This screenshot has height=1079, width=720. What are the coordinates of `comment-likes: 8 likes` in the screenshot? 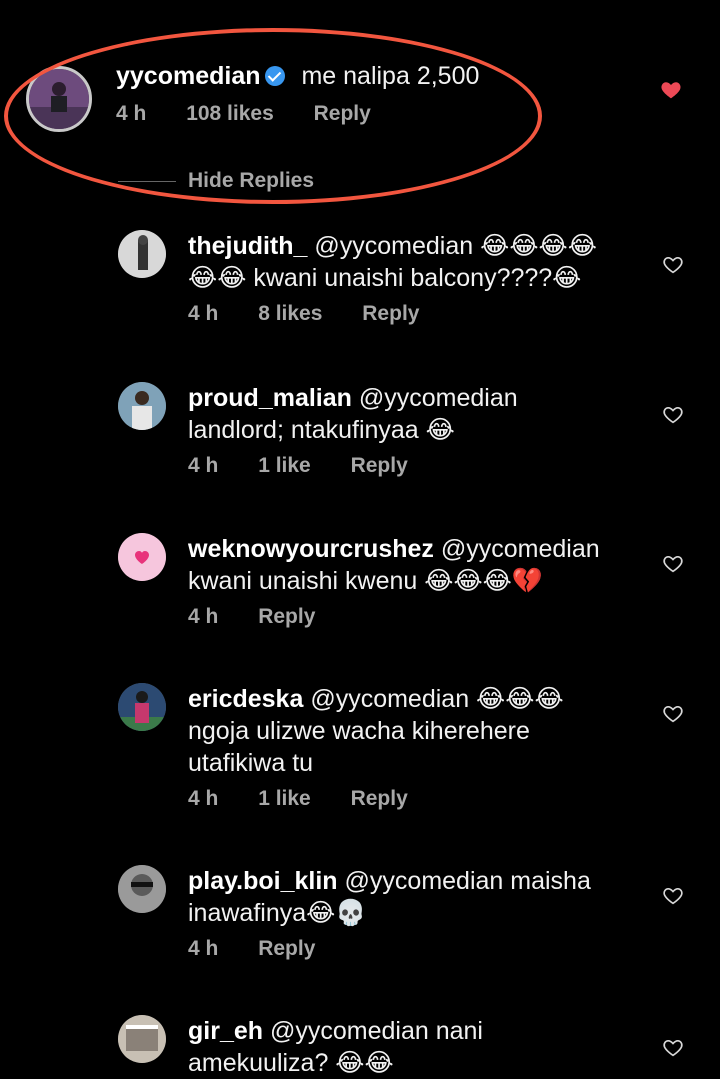 It's located at (290, 314).